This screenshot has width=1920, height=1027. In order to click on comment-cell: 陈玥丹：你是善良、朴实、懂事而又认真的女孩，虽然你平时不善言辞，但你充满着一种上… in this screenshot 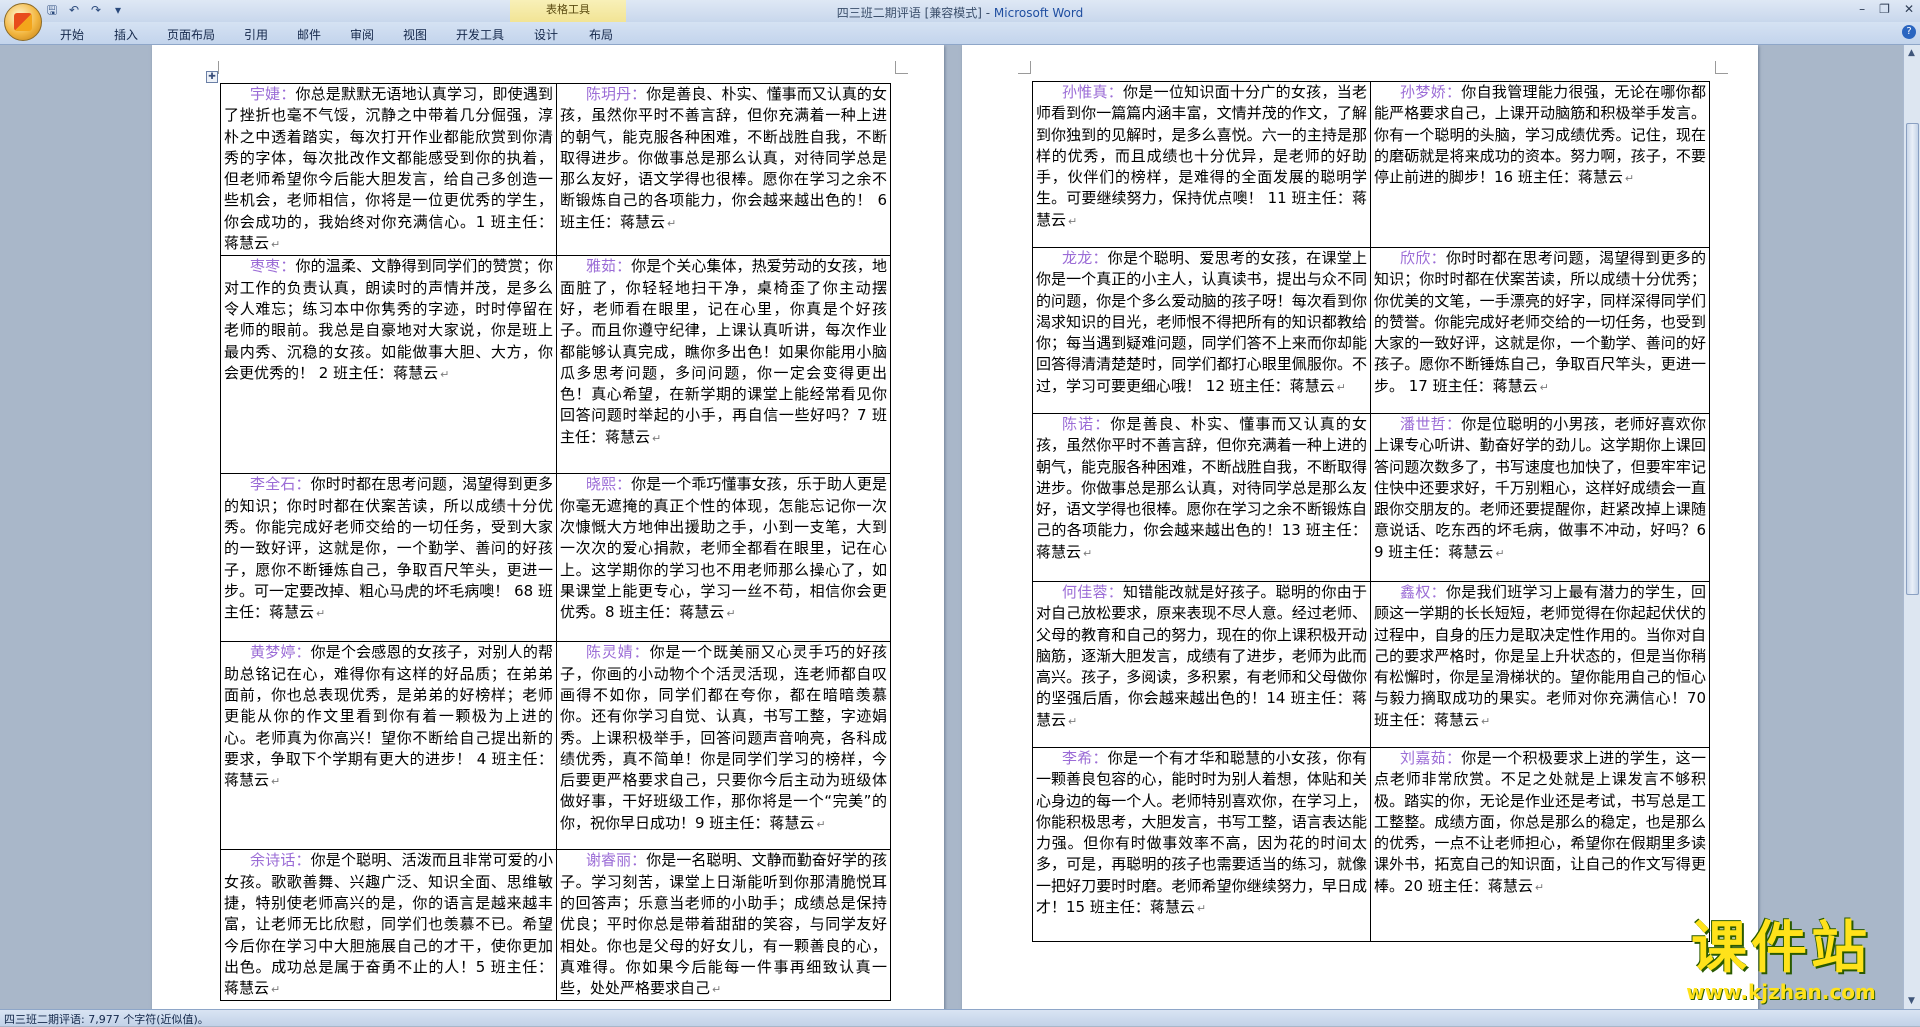, I will do `click(723, 169)`.